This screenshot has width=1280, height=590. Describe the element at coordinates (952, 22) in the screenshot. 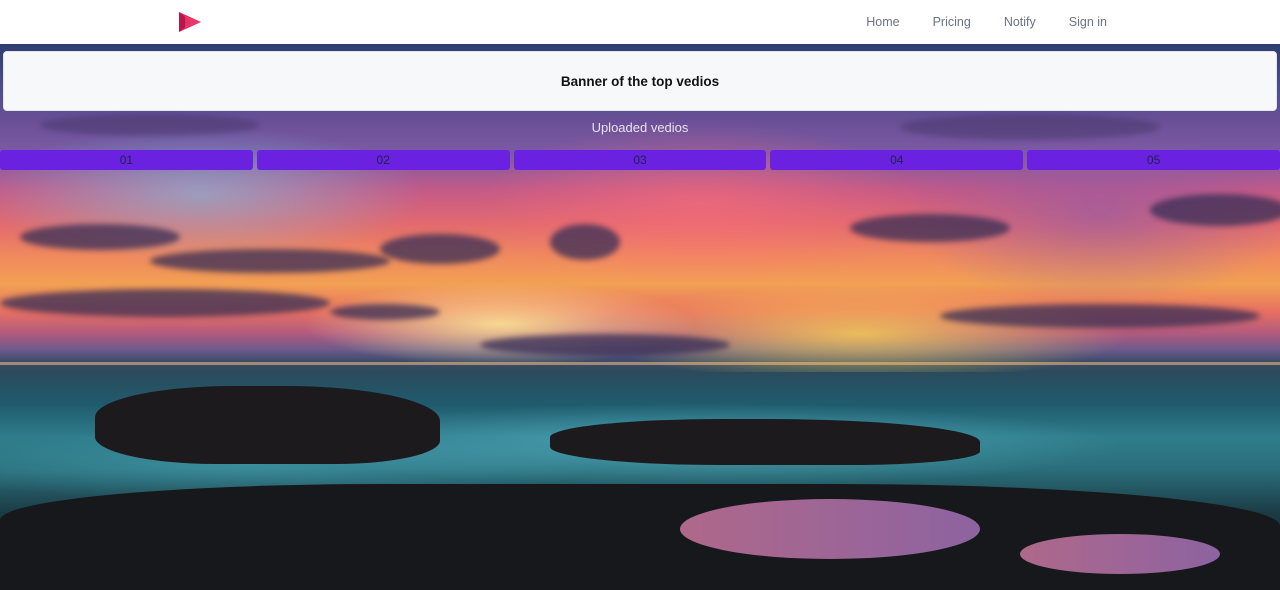

I see `nav-link-pricing: Pricing` at that location.